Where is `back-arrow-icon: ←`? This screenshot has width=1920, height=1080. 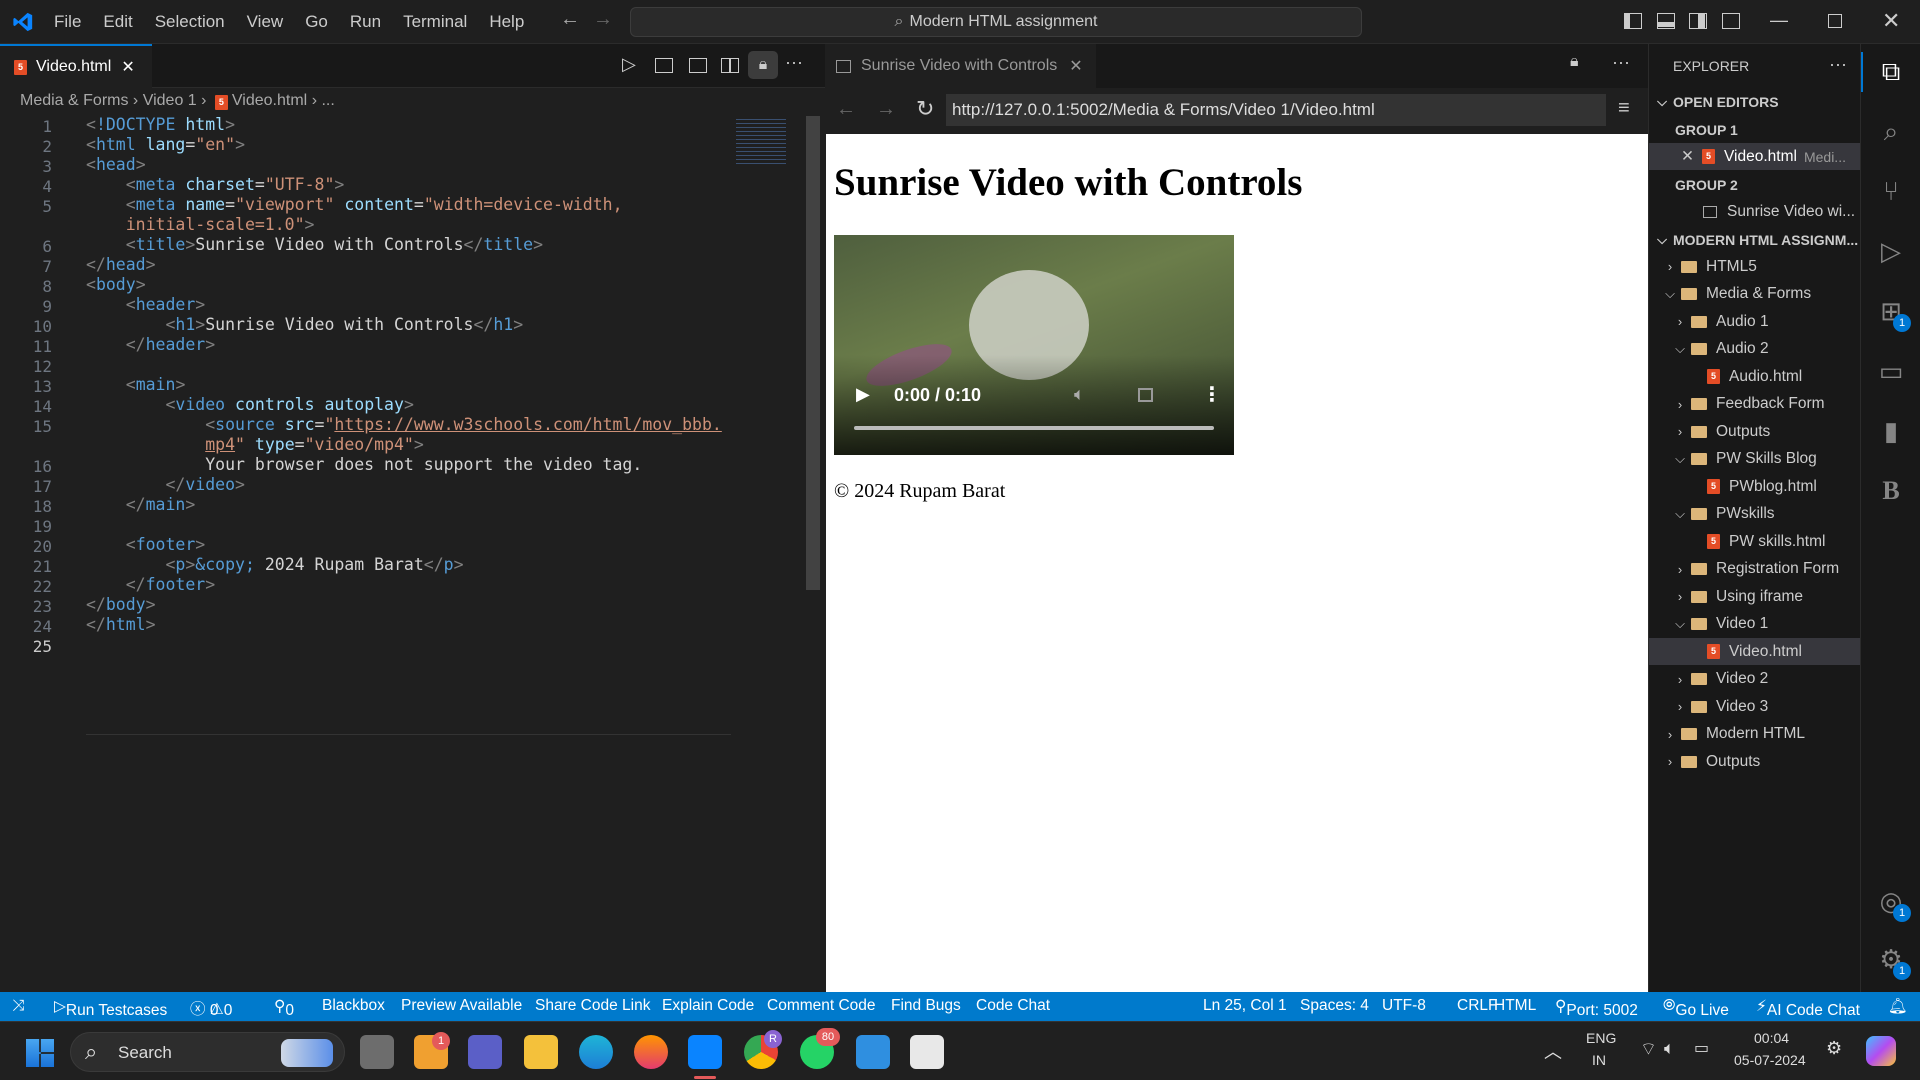
back-arrow-icon: ← is located at coordinates (570, 19).